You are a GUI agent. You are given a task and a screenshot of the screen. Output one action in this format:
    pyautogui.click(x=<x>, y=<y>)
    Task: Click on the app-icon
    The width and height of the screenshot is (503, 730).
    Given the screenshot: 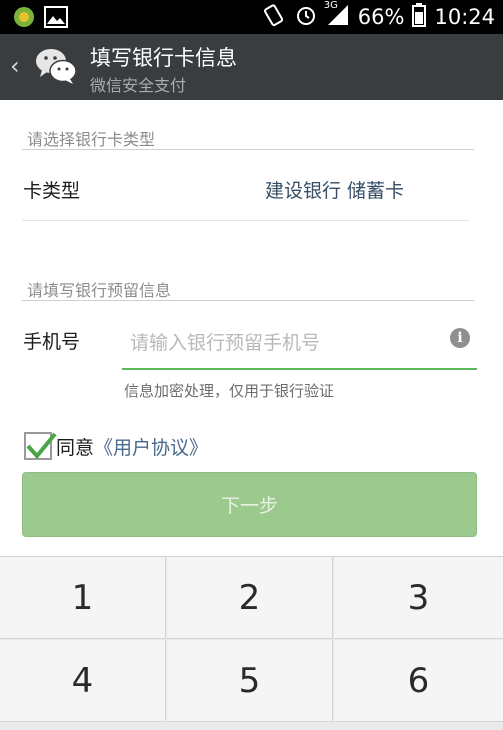 What is the action you would take?
    pyautogui.click(x=24, y=19)
    